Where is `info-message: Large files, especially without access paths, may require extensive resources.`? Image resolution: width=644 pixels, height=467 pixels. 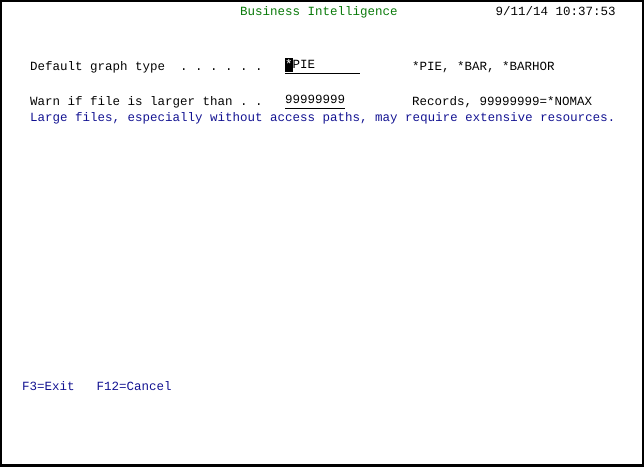
info-message: Large files, especially without access paths, may require extensive resources. is located at coordinates (322, 118).